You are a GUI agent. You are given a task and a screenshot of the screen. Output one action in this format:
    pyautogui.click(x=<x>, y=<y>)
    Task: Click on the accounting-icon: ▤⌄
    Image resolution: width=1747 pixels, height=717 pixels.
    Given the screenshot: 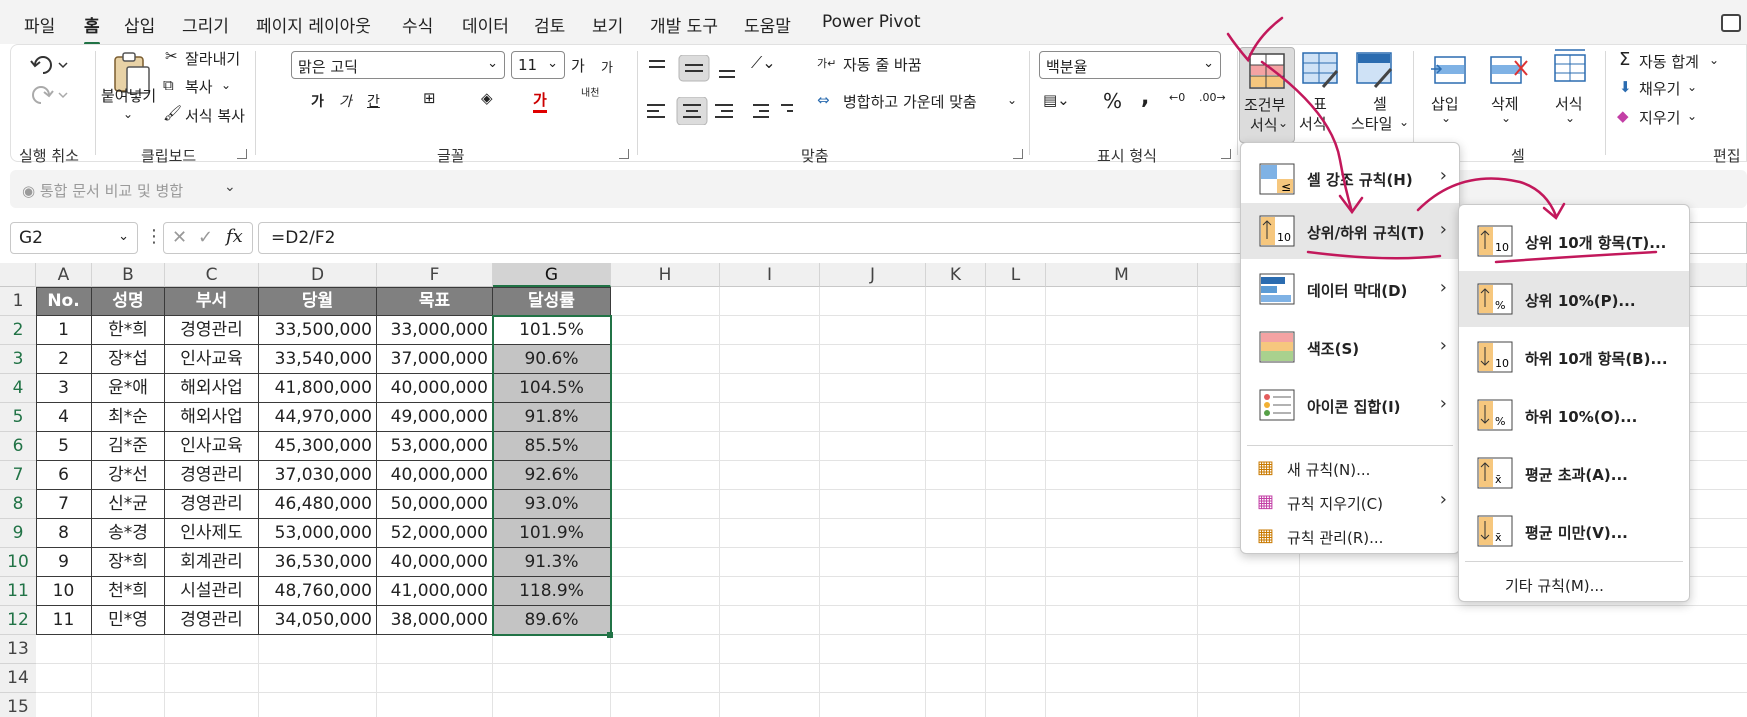 What is the action you would take?
    pyautogui.click(x=1056, y=100)
    